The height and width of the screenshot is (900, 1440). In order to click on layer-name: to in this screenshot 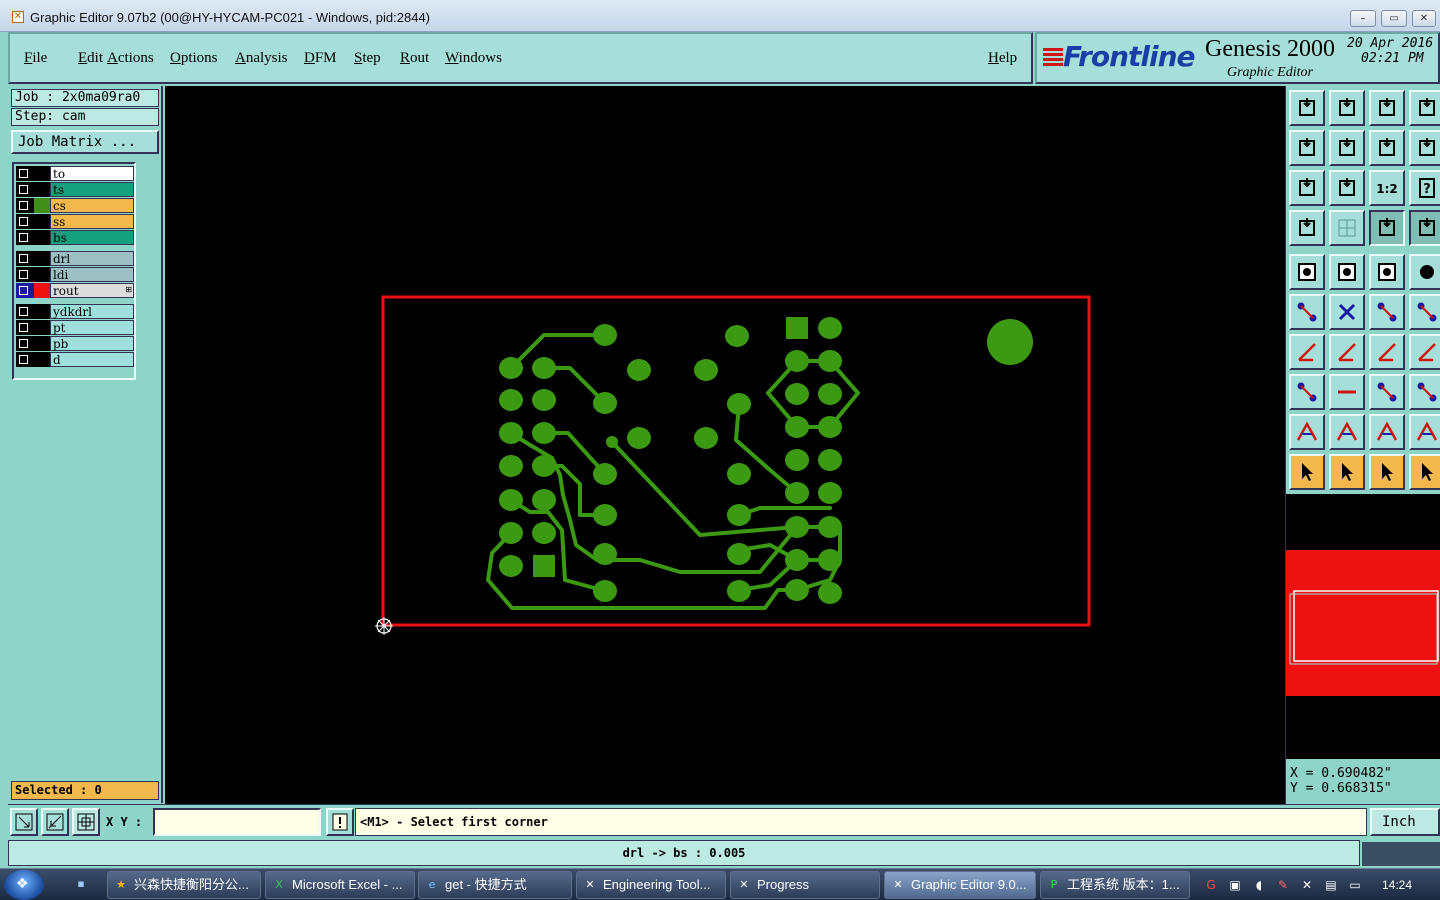, I will do `click(92, 173)`.